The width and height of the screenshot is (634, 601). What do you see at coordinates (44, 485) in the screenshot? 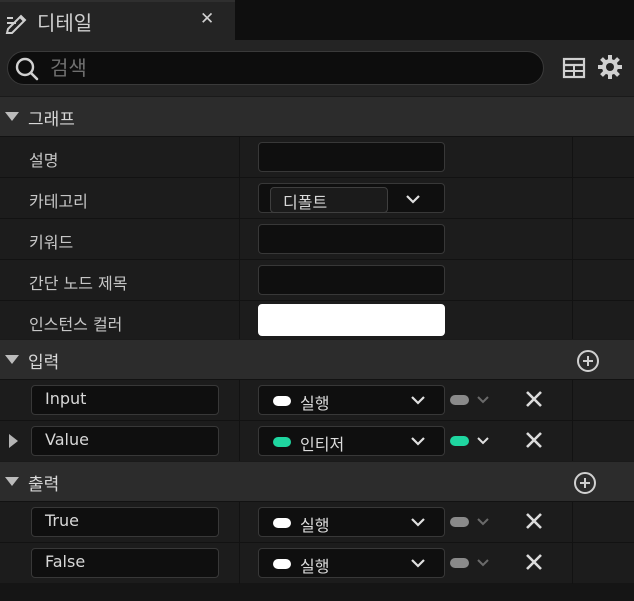
I see `section-title: 출력` at bounding box center [44, 485].